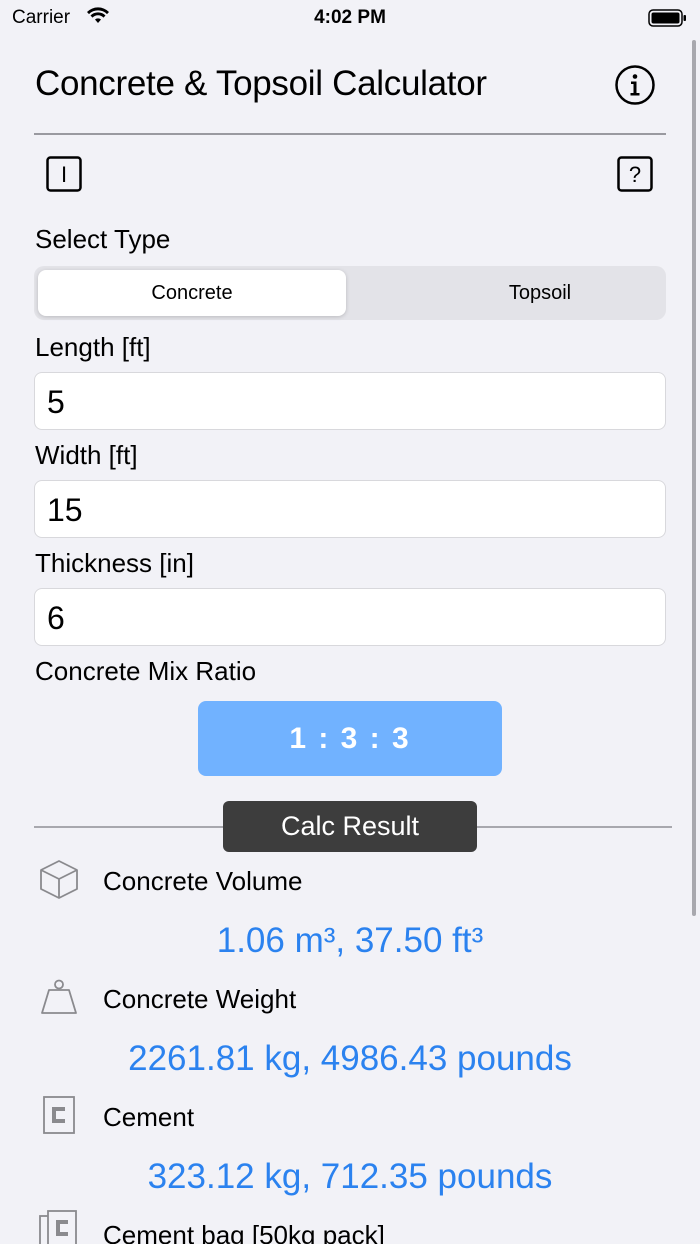  I want to click on status-bar: Carrier 4:02 PM, so click(350, 18).